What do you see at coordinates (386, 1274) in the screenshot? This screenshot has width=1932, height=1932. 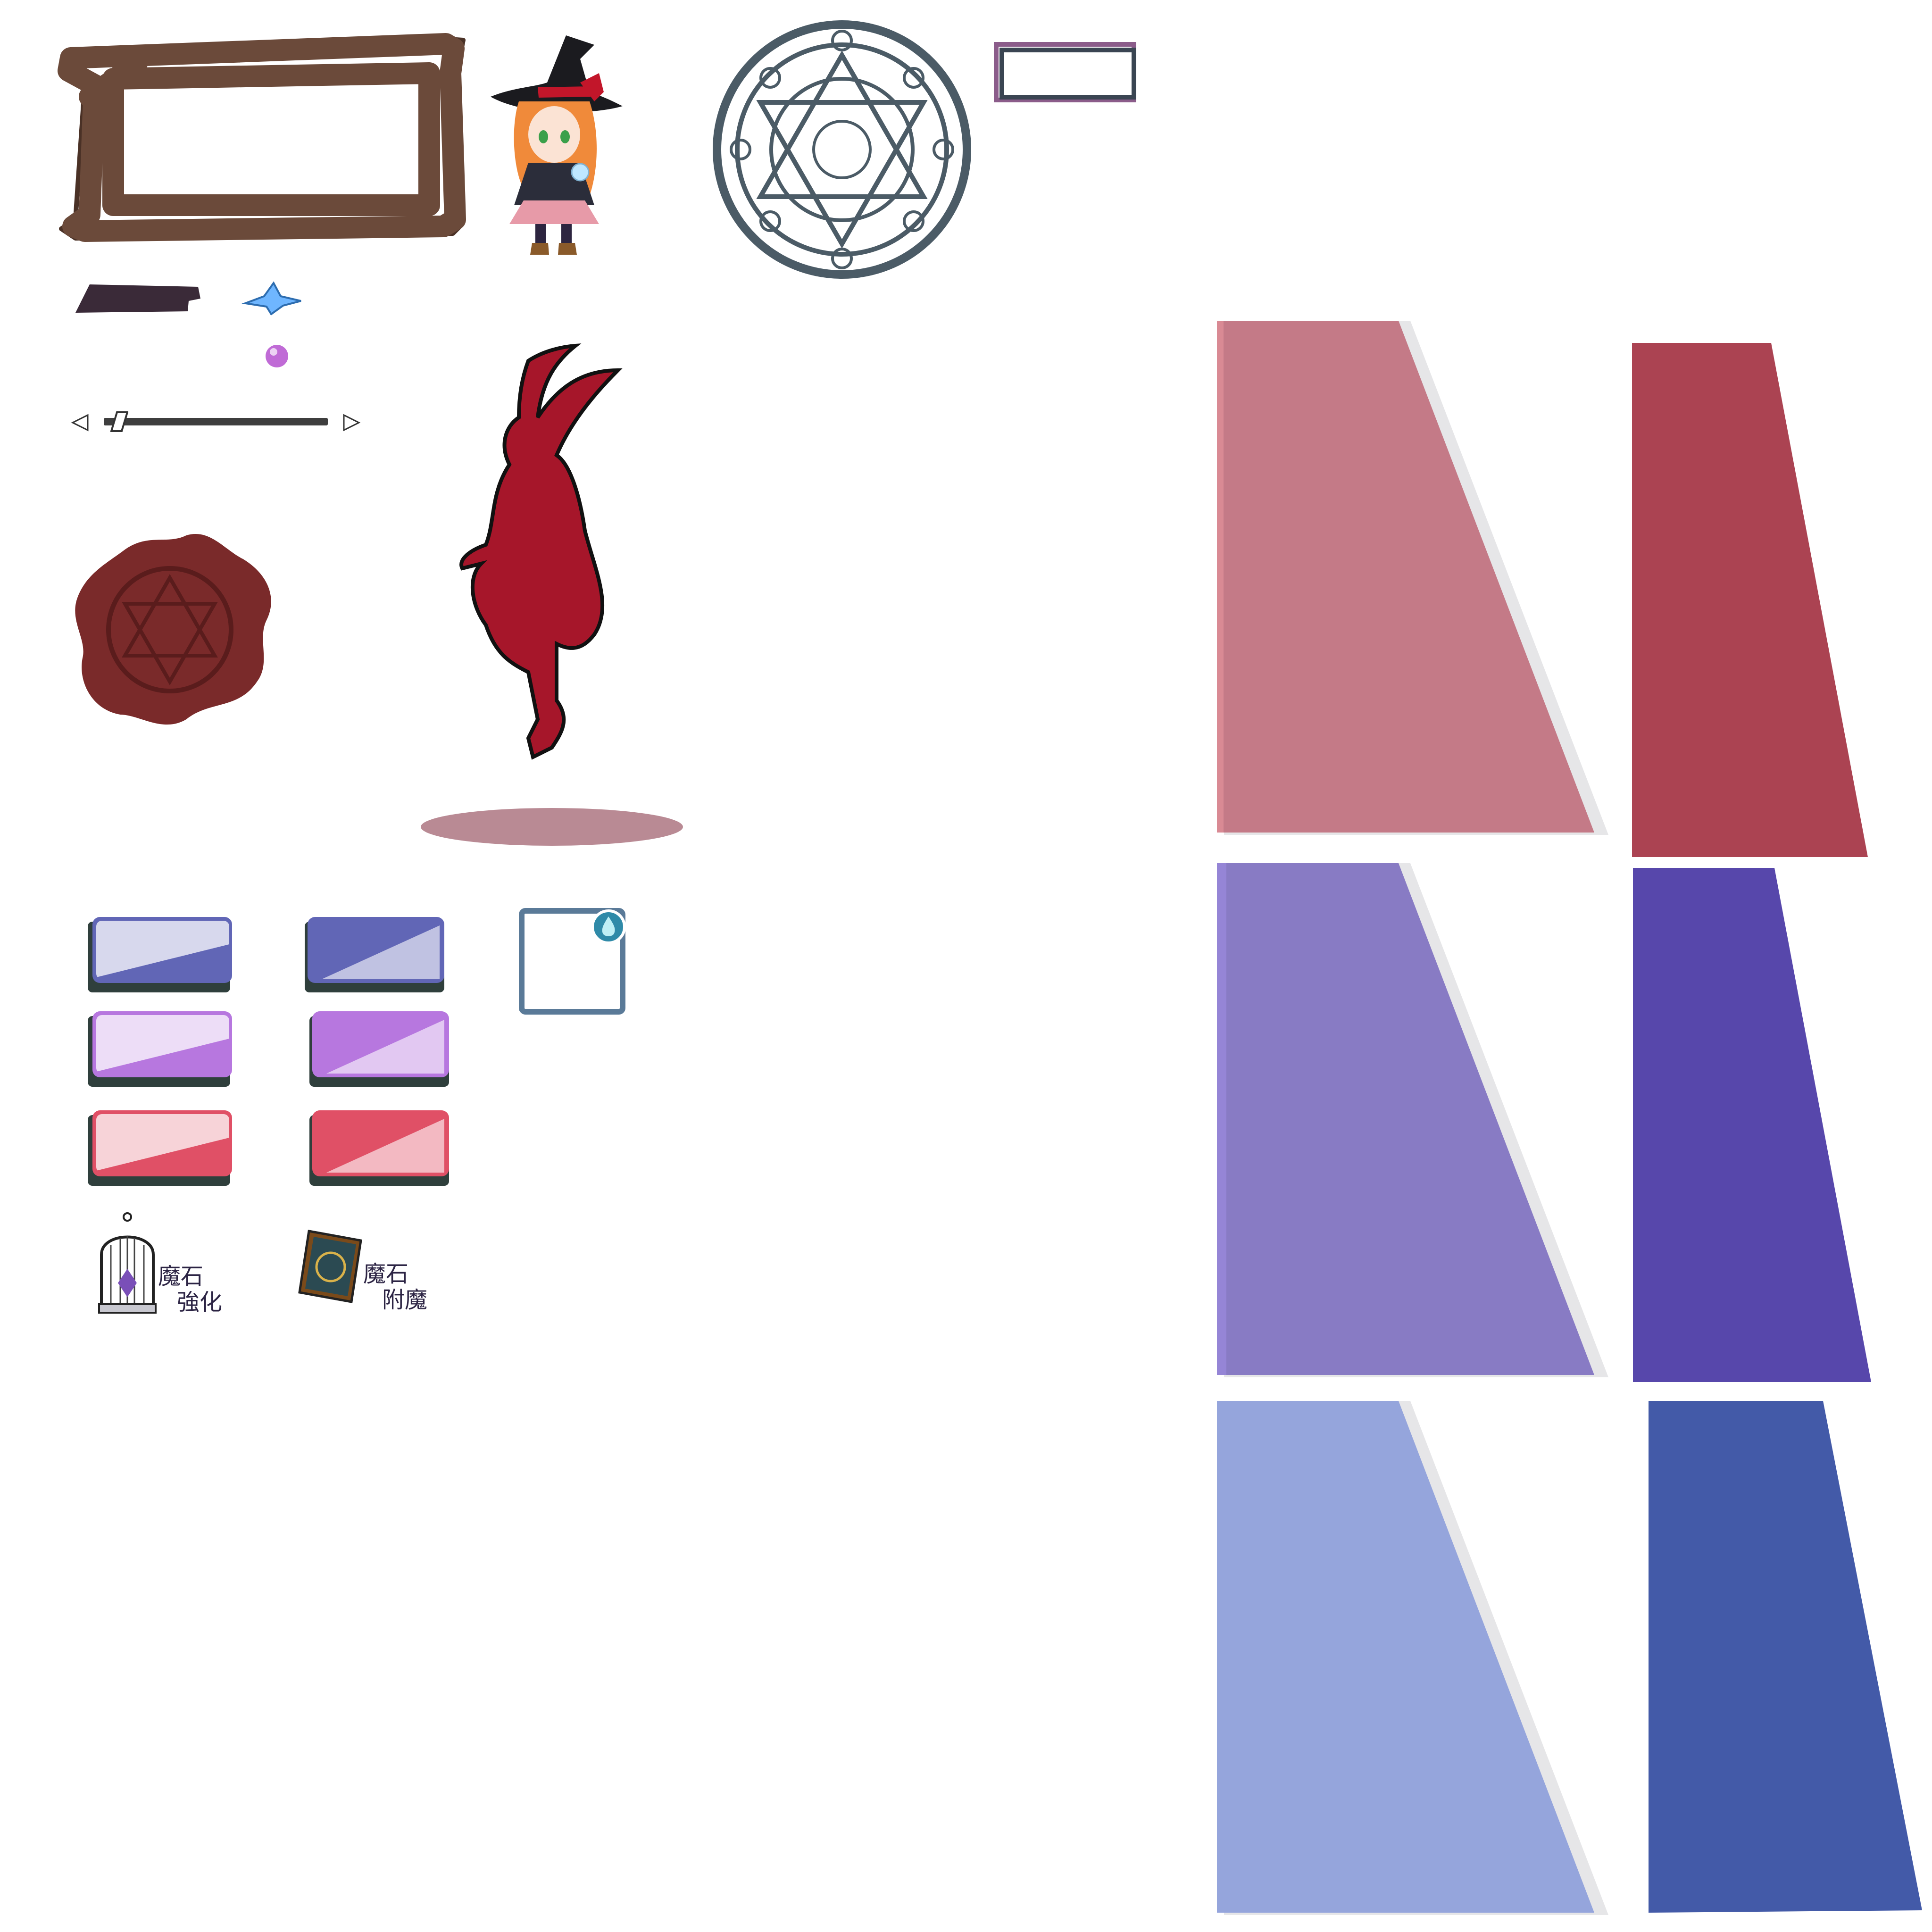 I see `enchant-label-line1: 魔石` at bounding box center [386, 1274].